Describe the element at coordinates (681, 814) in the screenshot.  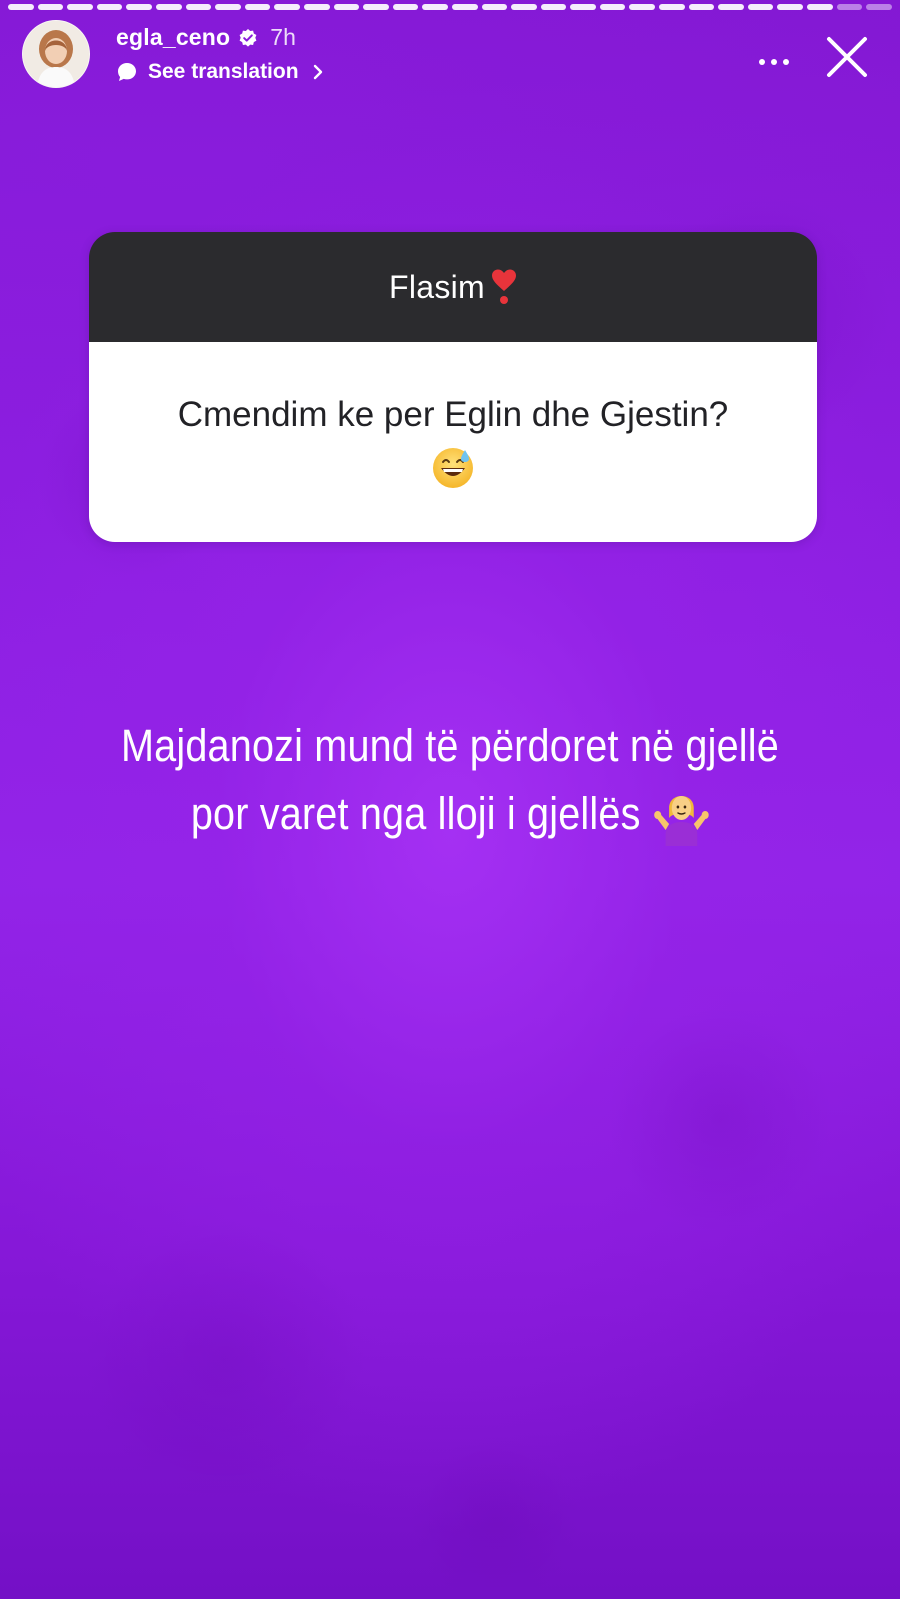
I see `person-shrugging-icon` at that location.